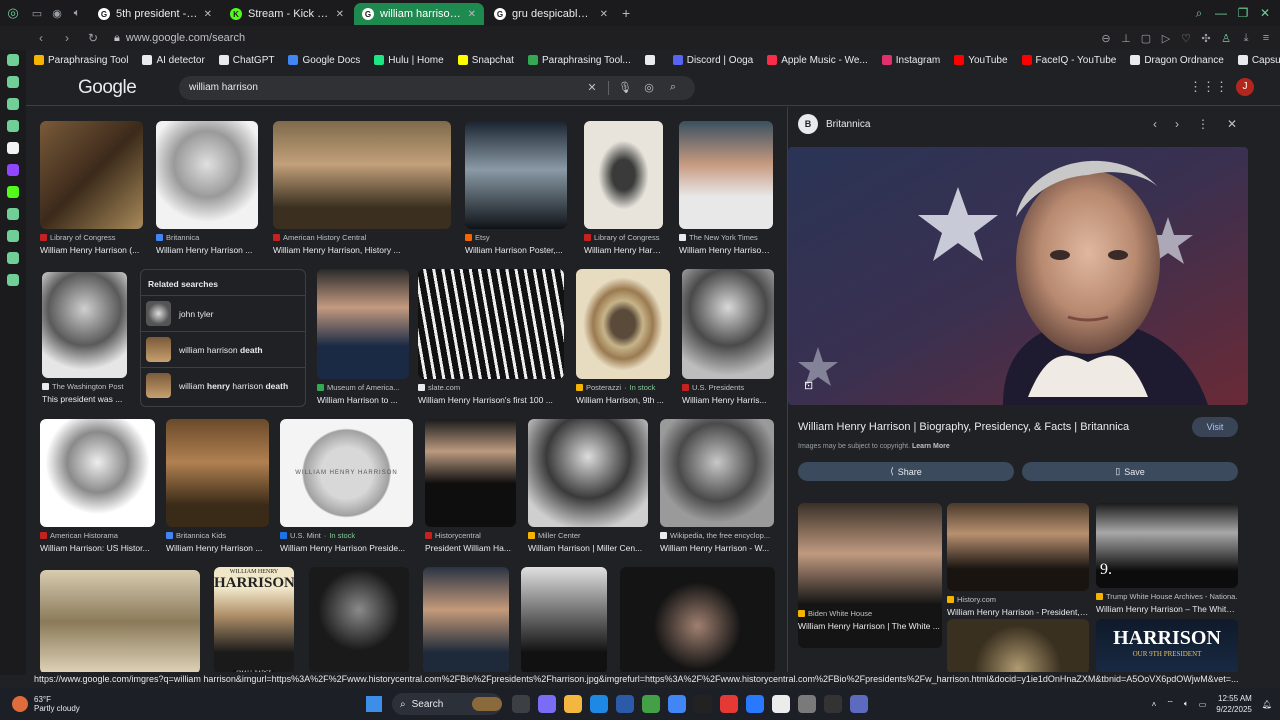 The image size is (1280, 720). Describe the element at coordinates (485, 60) in the screenshot. I see `bookmark-item: Snapchat` at that location.